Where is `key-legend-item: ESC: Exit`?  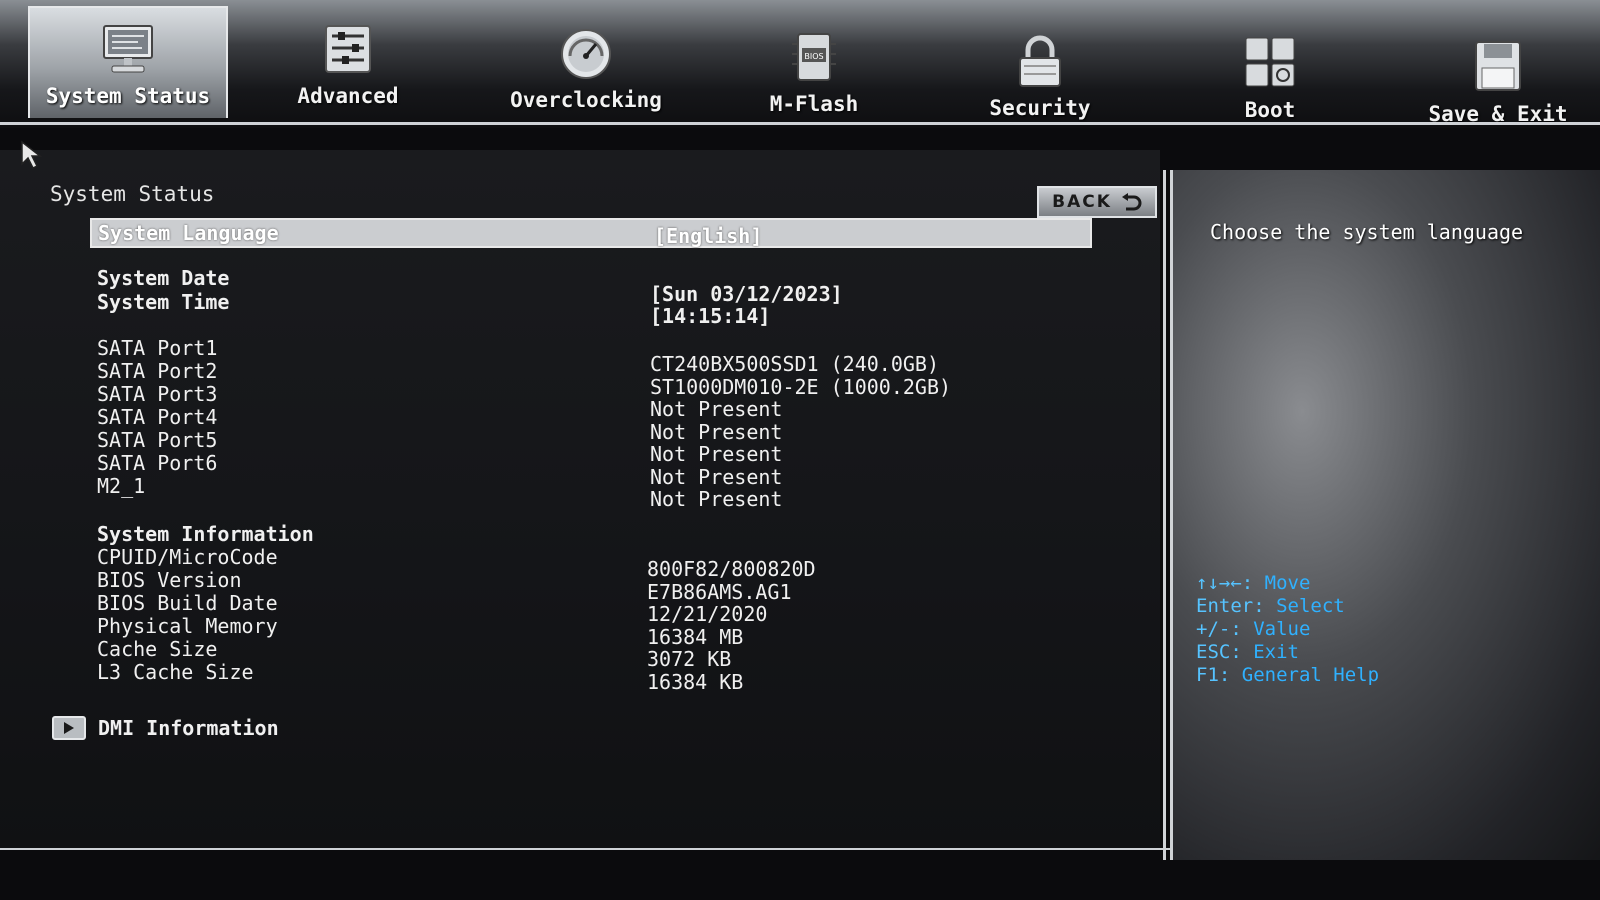
key-legend-item: ESC: Exit is located at coordinates (1247, 652).